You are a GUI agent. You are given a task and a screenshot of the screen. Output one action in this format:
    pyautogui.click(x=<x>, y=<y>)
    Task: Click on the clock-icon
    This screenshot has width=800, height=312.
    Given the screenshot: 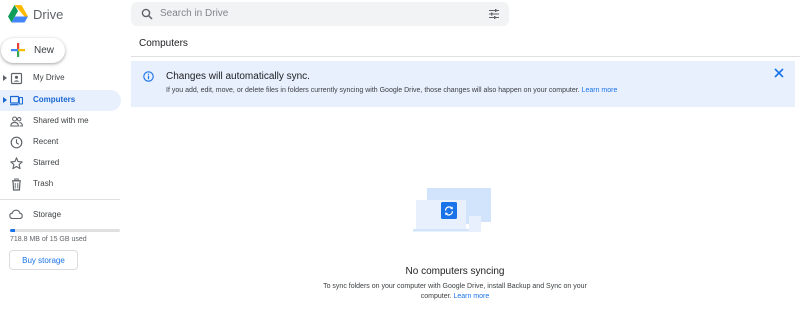 What is the action you would take?
    pyautogui.click(x=16, y=142)
    